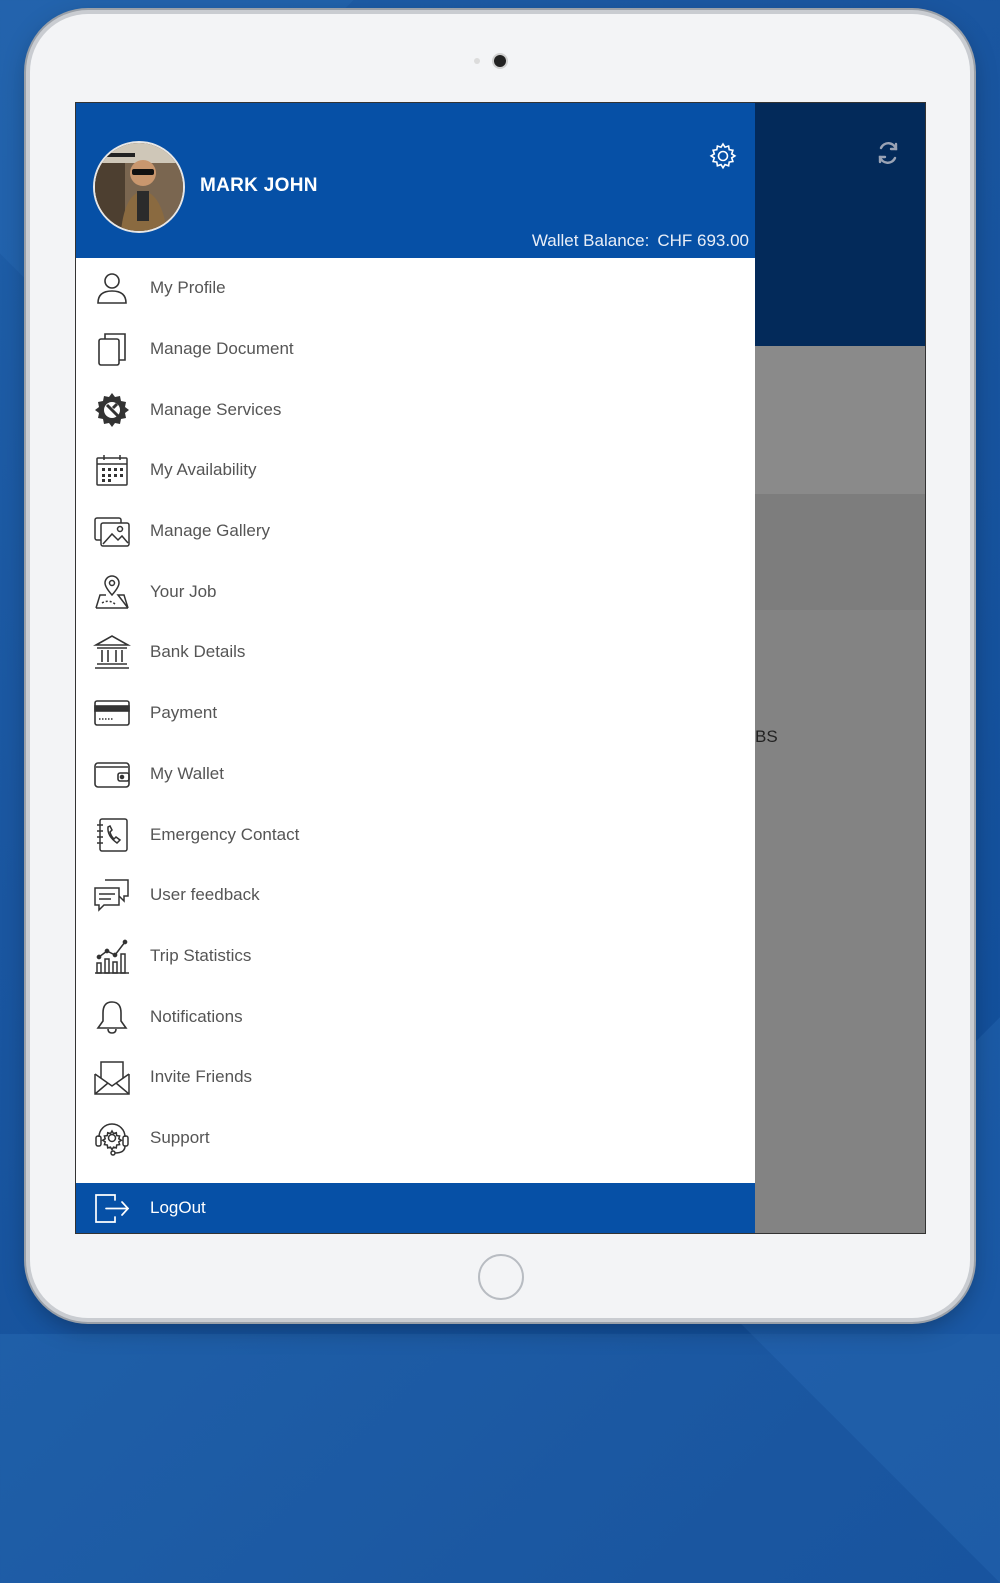 The image size is (1000, 1583). What do you see at coordinates (415, 1138) in the screenshot?
I see `menu-item-support: Support` at bounding box center [415, 1138].